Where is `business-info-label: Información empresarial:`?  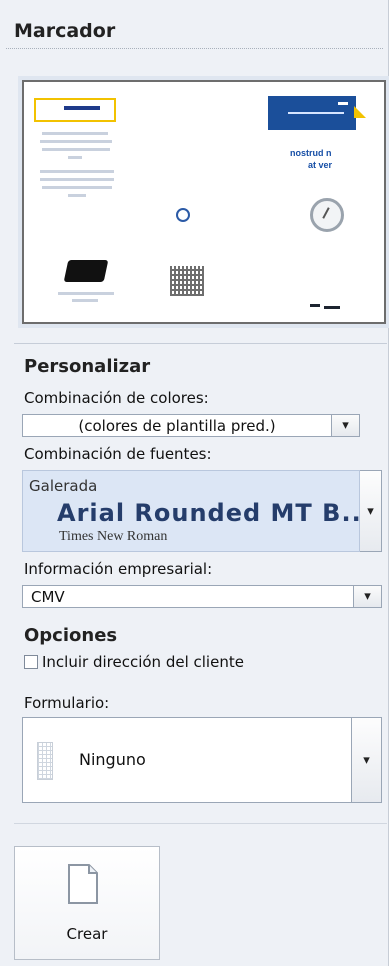 business-info-label: Información empresarial: is located at coordinates (118, 569).